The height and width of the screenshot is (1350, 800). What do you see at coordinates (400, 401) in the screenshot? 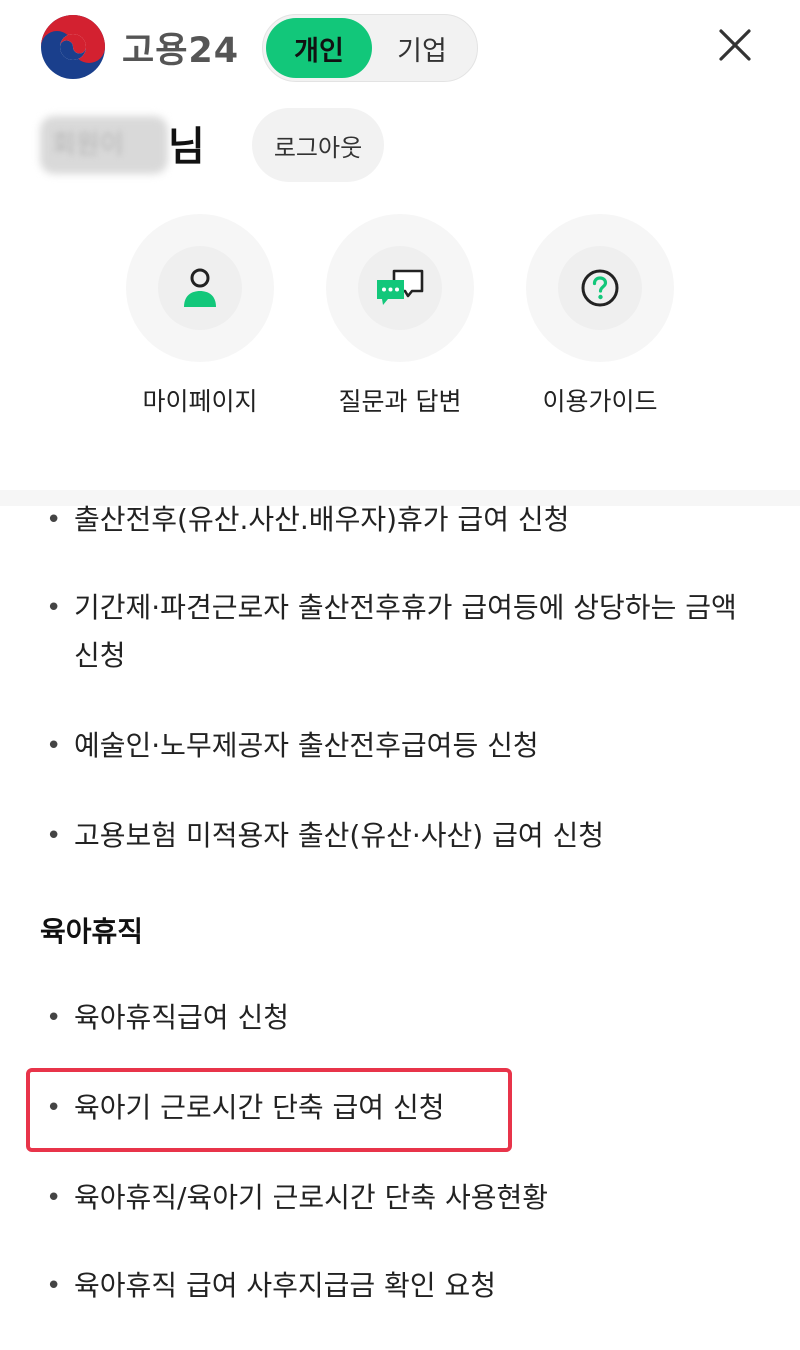
I see `quick-menu-label: 질문과 답변` at bounding box center [400, 401].